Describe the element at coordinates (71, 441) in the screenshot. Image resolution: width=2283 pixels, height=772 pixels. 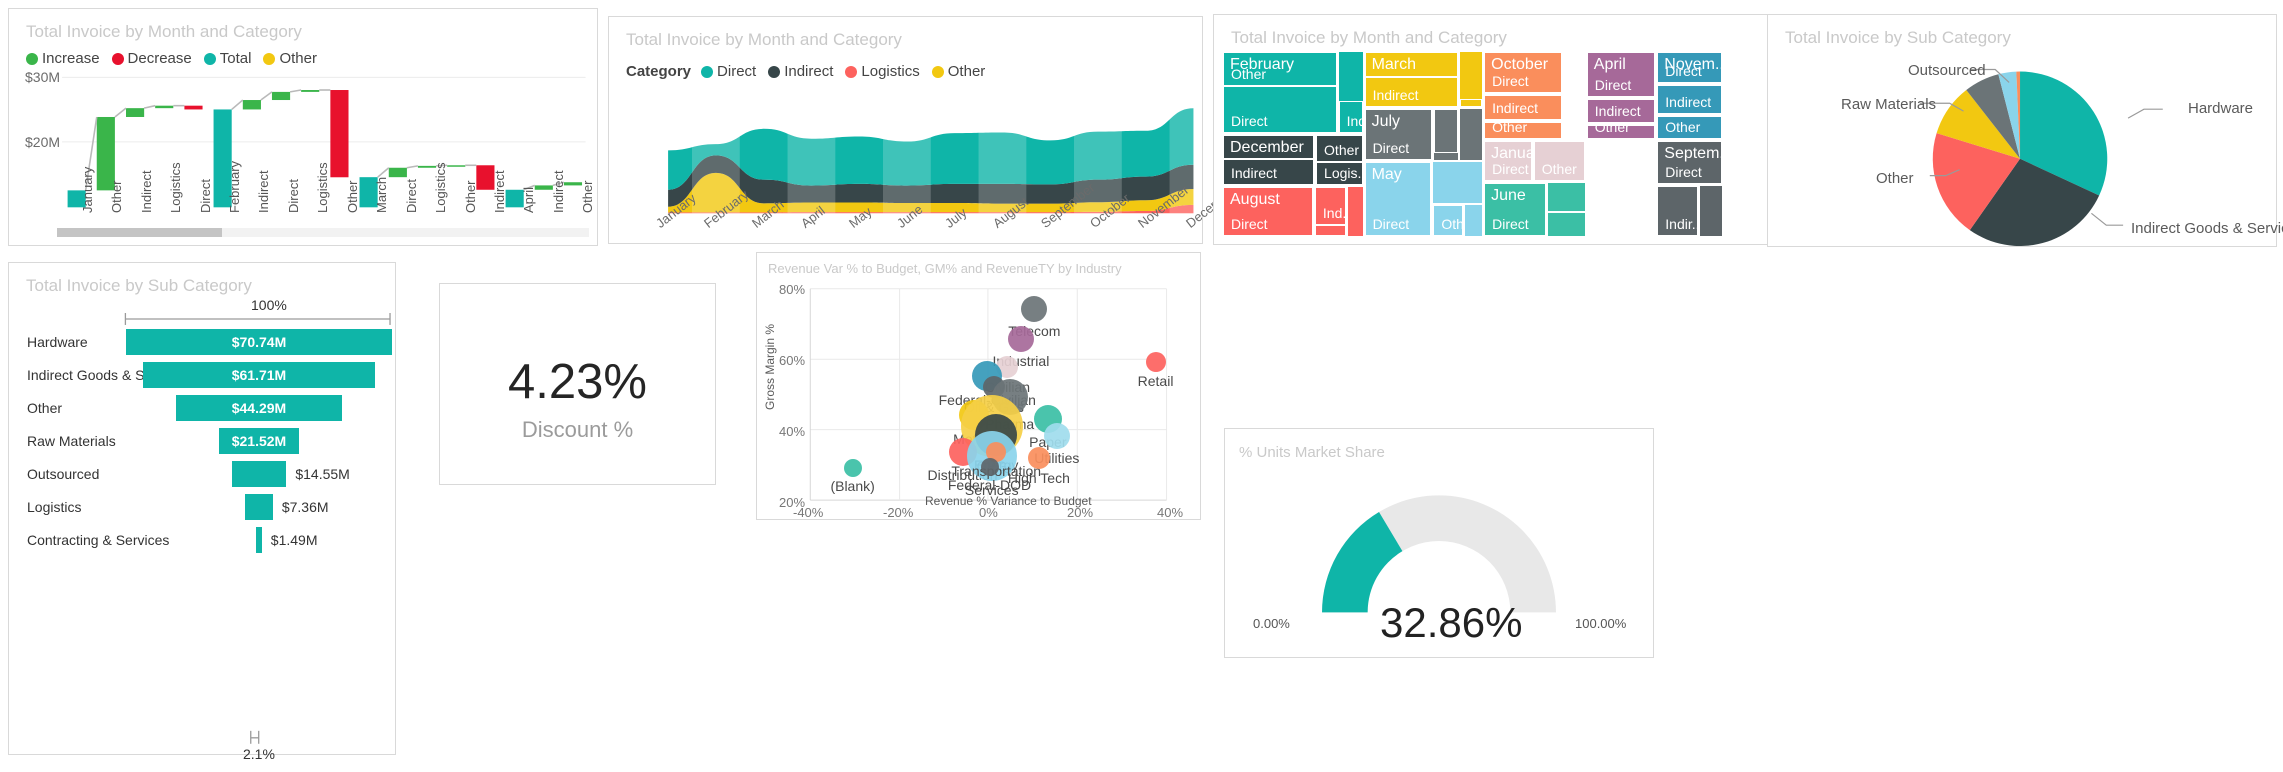
I see `funnel-category-label: Raw Materials` at that location.